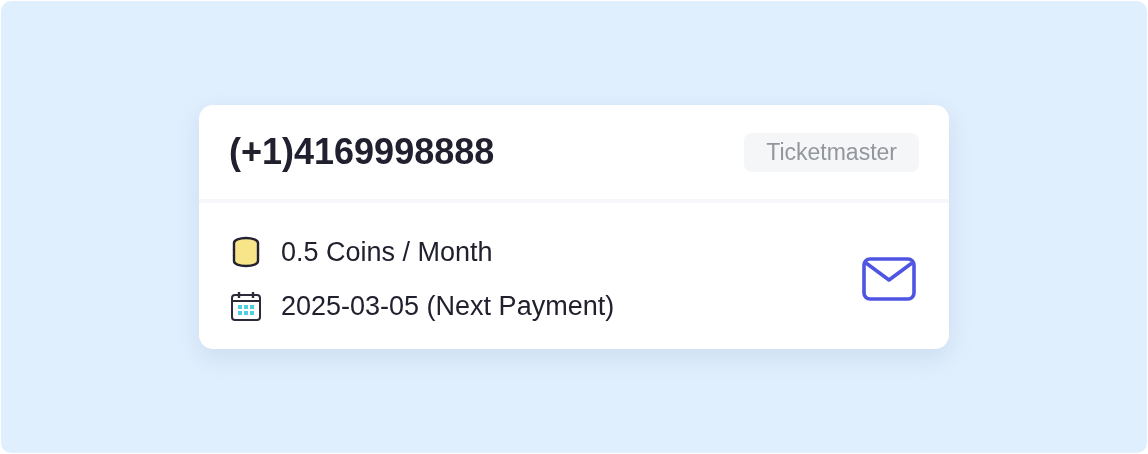 This screenshot has width=1148, height=454. Describe the element at coordinates (831, 152) in the screenshot. I see `service-tag: Ticketmaster` at that location.